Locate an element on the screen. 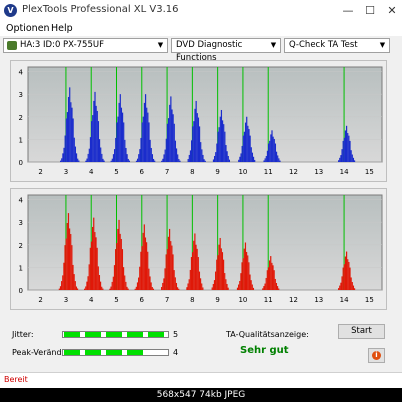 The height and width of the screenshot is (402, 402). test-select: Q-Check TA Test ▼ is located at coordinates (337, 45).